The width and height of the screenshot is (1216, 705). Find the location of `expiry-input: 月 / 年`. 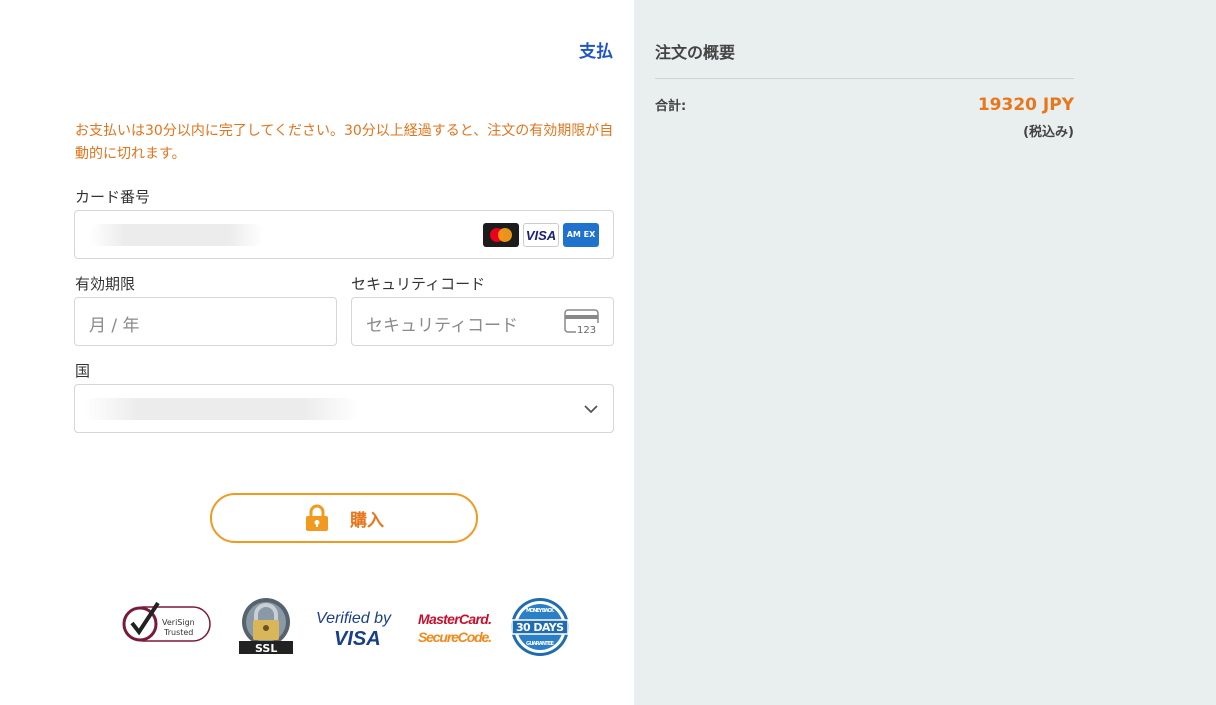

expiry-input: 月 / 年 is located at coordinates (205, 321).